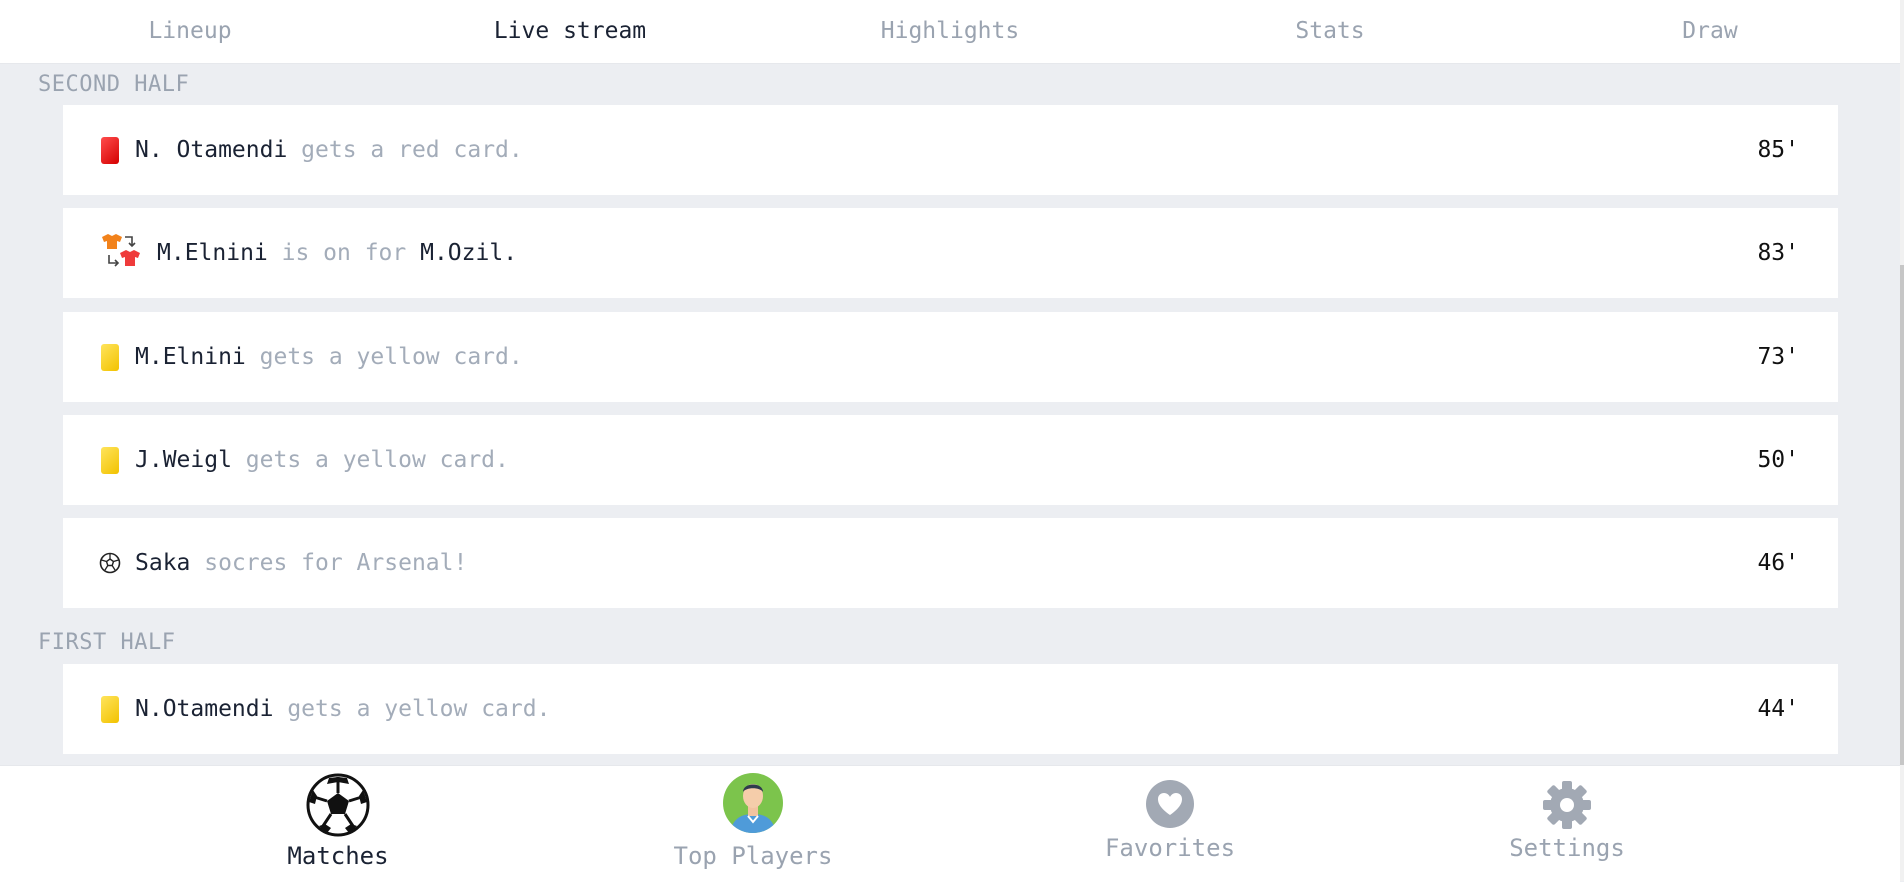 This screenshot has width=1904, height=882. I want to click on event-player: Saka, so click(163, 563).